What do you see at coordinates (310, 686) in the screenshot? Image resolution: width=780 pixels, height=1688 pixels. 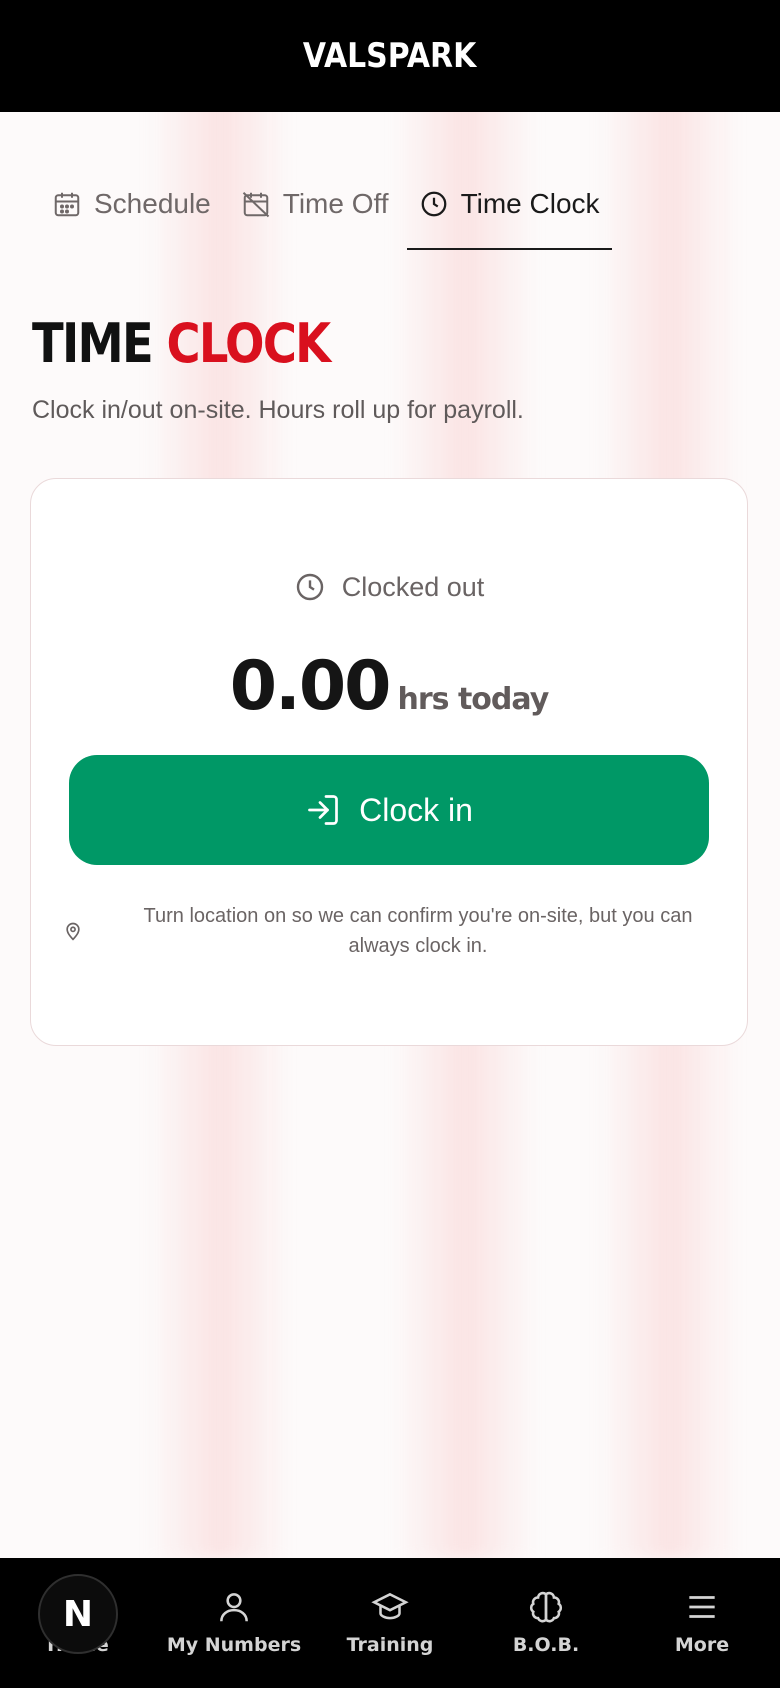 I see `hours-value: 0.00` at bounding box center [310, 686].